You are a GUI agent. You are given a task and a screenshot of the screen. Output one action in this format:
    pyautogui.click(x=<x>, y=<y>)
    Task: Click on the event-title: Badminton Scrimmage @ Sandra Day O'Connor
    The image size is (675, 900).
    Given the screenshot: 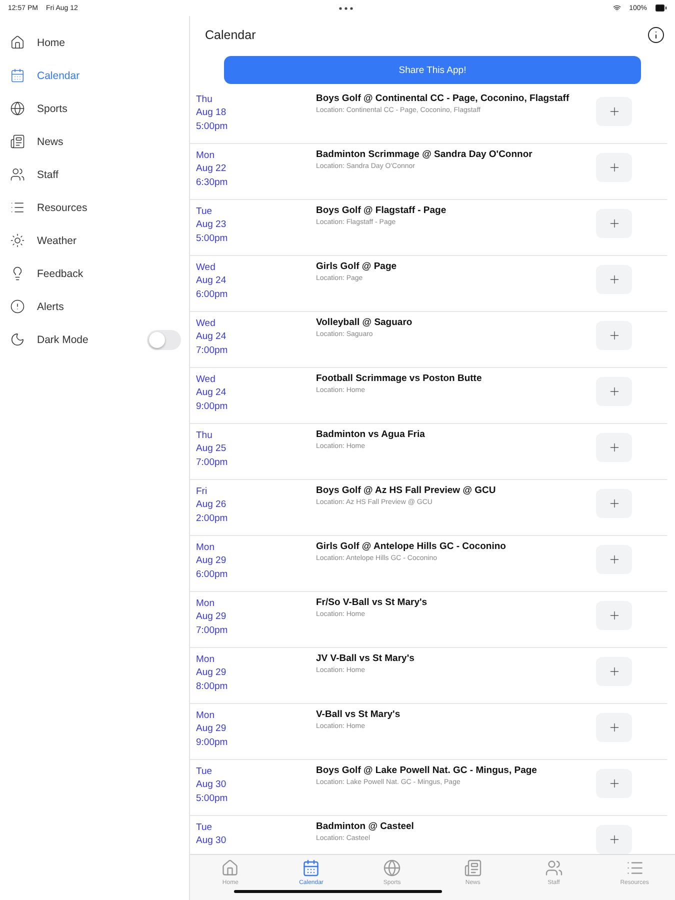 What is the action you would take?
    pyautogui.click(x=425, y=155)
    